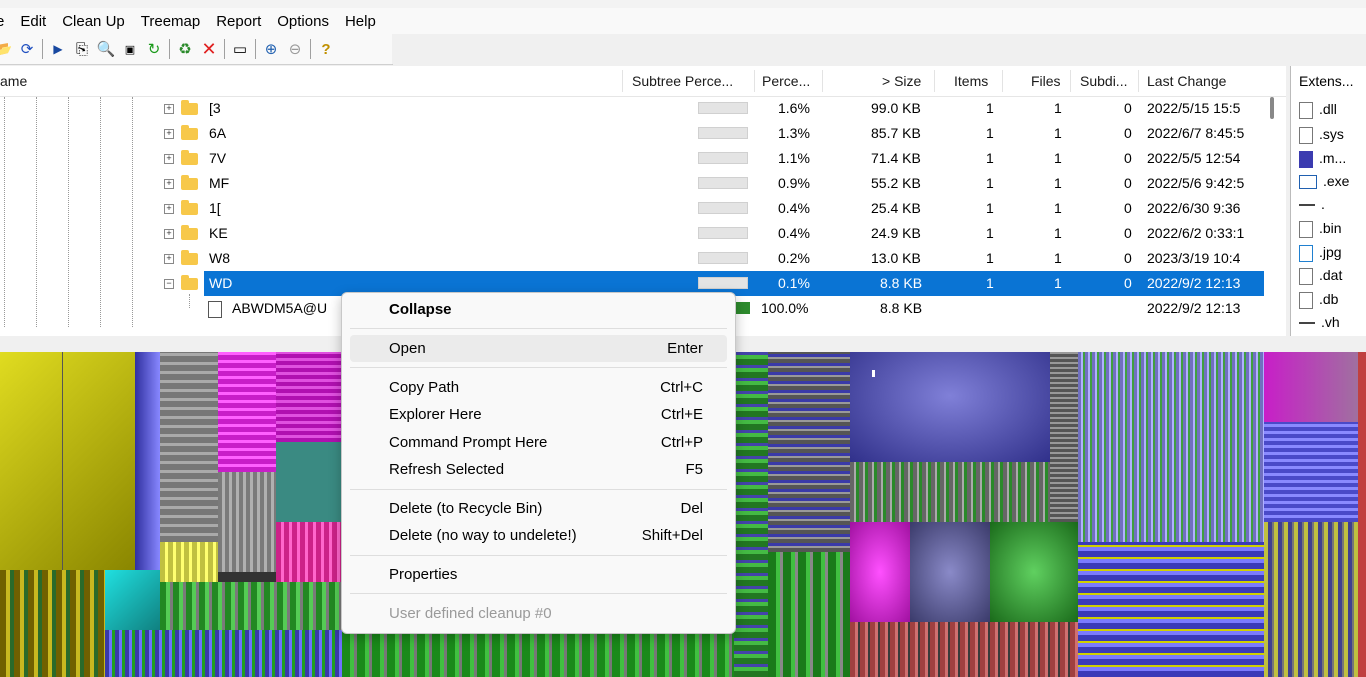  What do you see at coordinates (1046, 81) in the screenshot?
I see `col-files: Files` at bounding box center [1046, 81].